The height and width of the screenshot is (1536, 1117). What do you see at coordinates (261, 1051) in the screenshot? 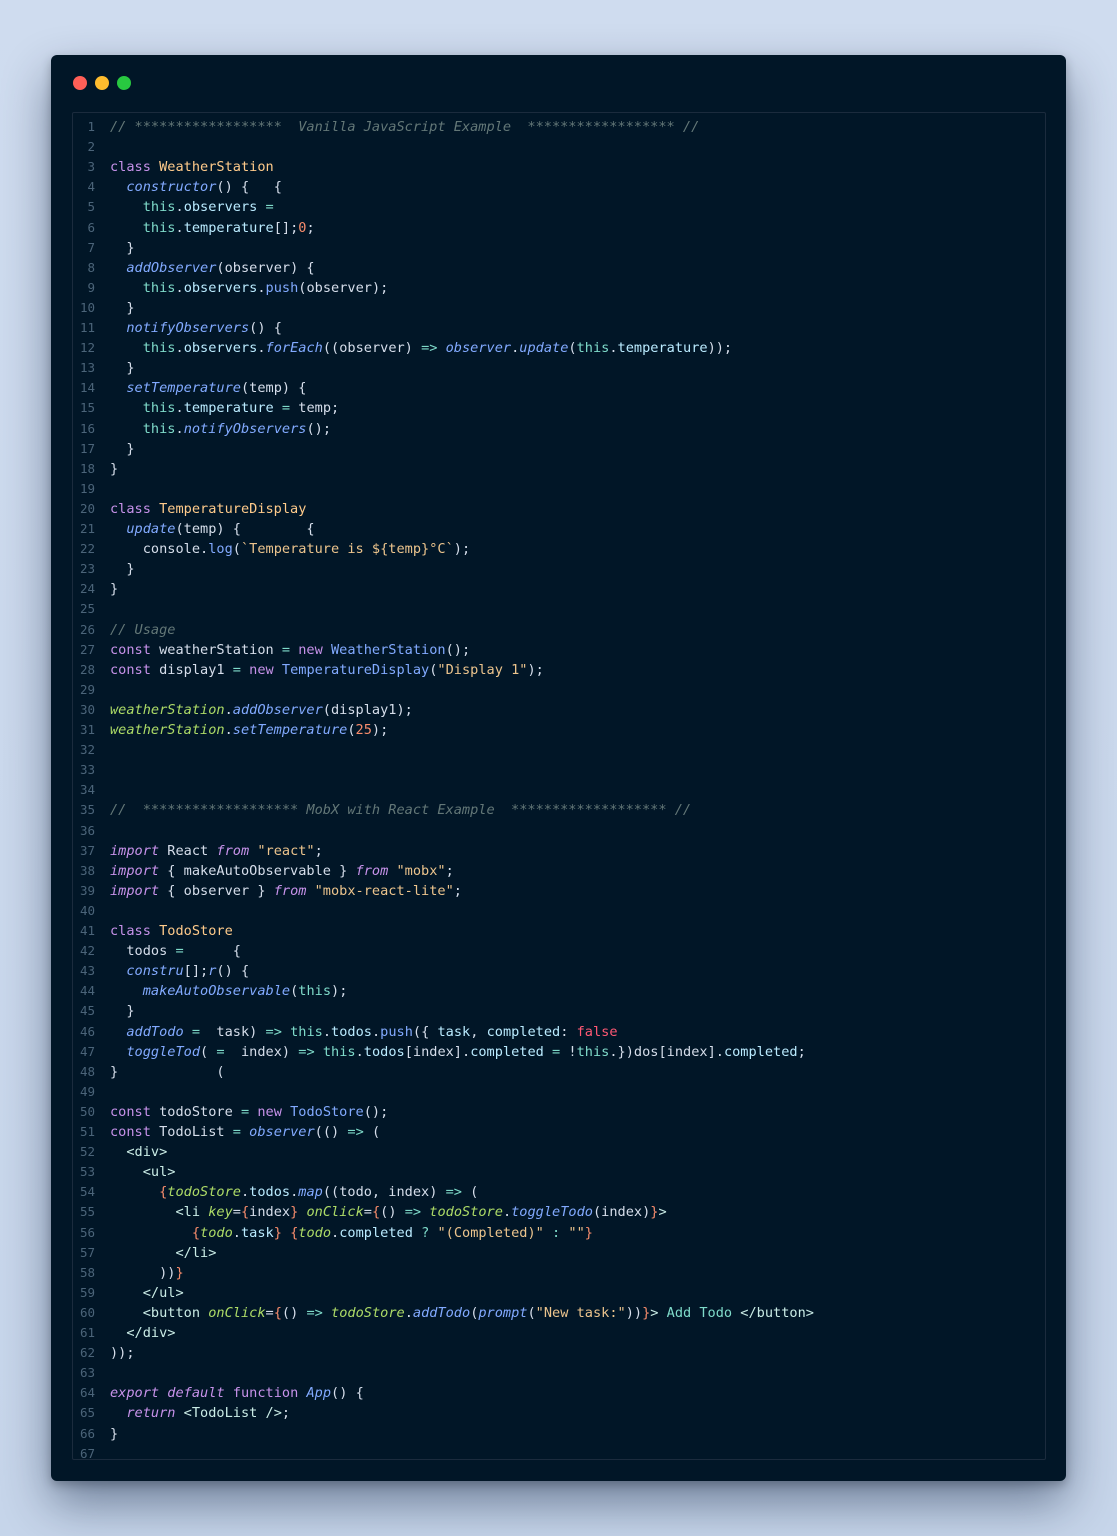
I see `code-token: index)` at bounding box center [261, 1051].